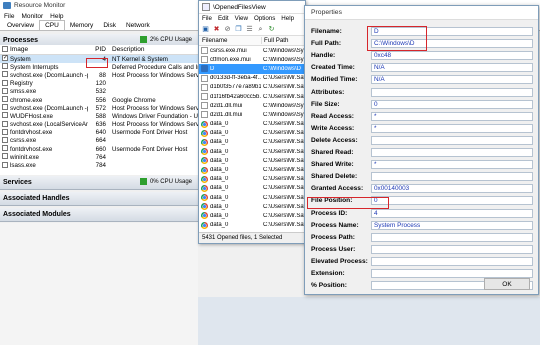 The width and height of the screenshot is (540, 345). I want to click on ofv-menu-help: Help, so click(287, 18).